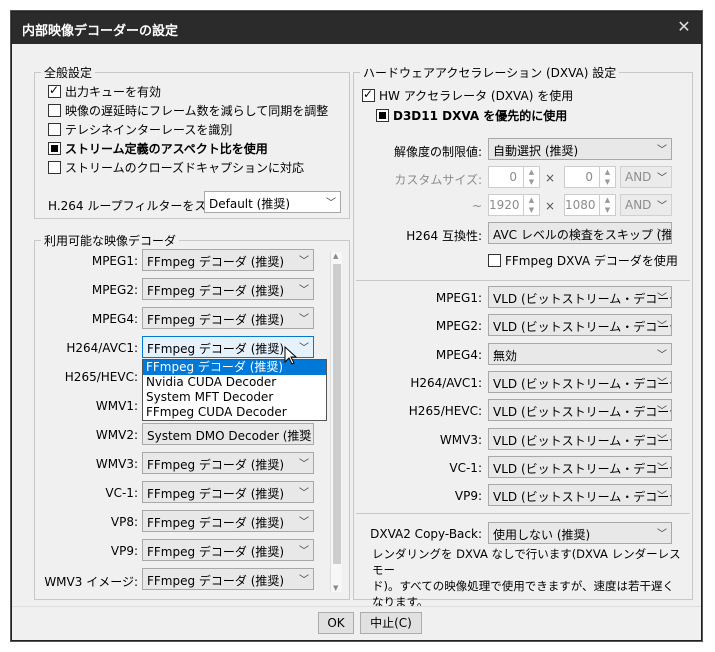 Image resolution: width=715 pixels, height=652 pixels. I want to click on dropdown-option: System MFT Decoder, so click(234, 397).